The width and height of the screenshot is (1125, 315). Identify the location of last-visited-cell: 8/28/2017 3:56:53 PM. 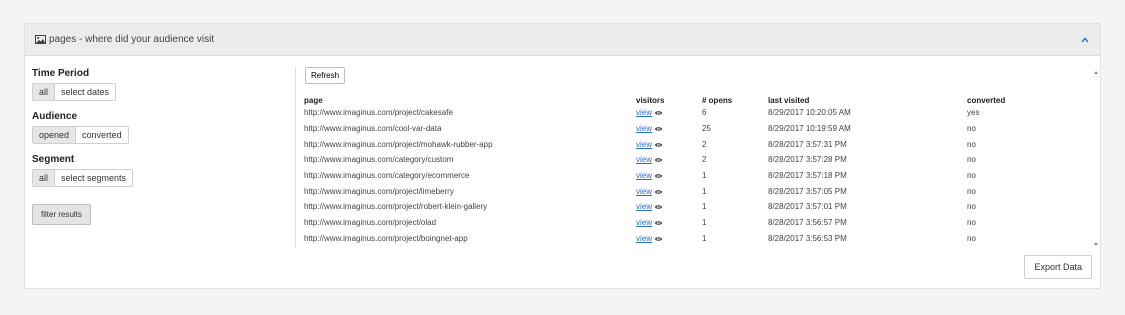
(807, 238).